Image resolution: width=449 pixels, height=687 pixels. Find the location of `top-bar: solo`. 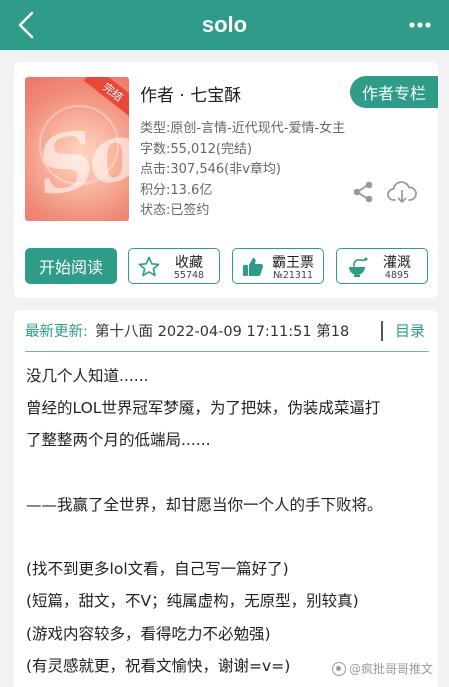

top-bar: solo is located at coordinates (224, 25).